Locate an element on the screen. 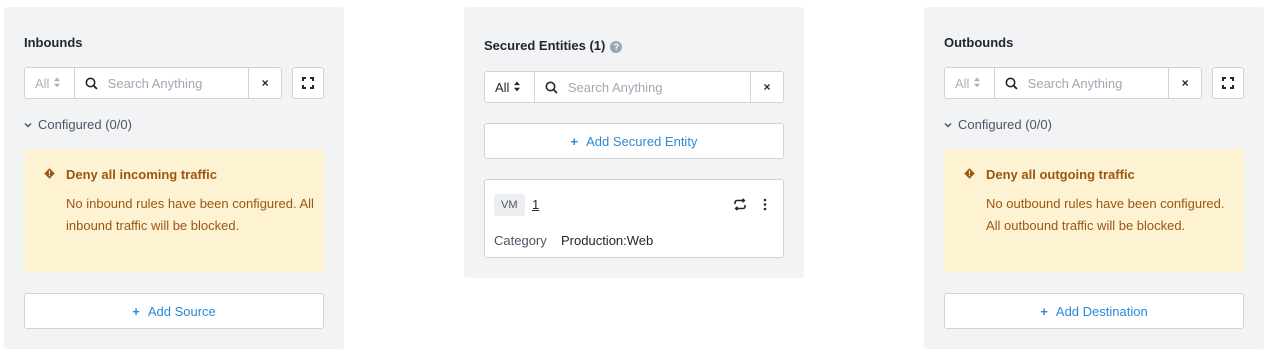  outbounds-configured-toggle: Configured (0/0) is located at coordinates (998, 124).